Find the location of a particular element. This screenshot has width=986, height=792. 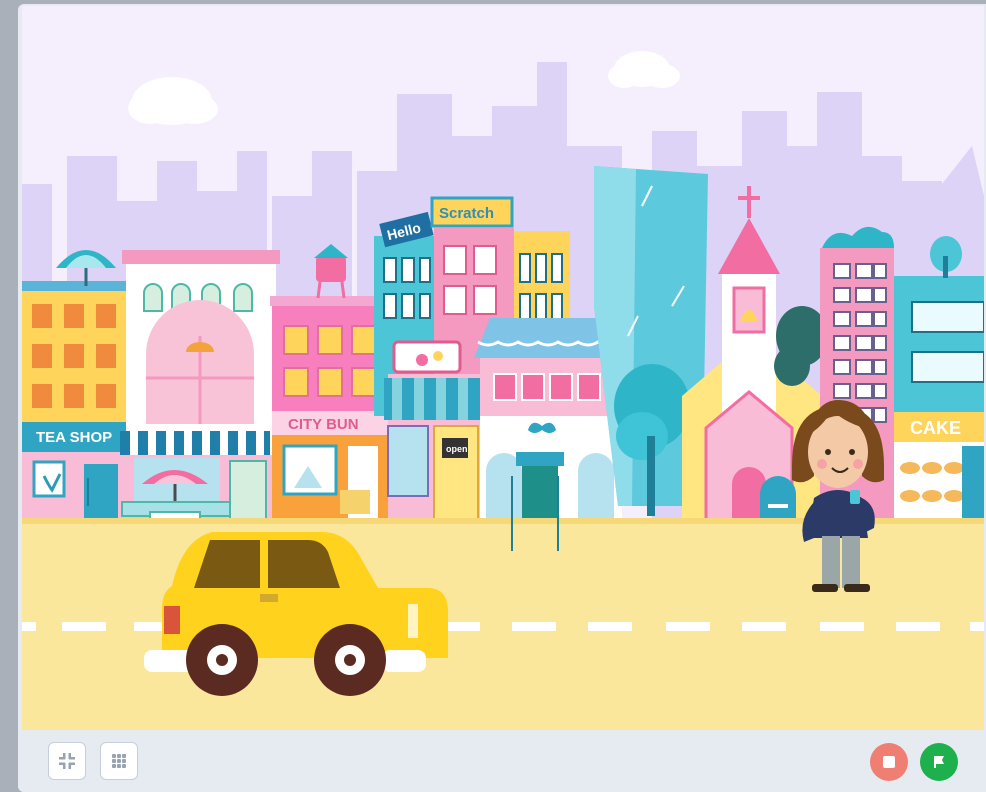

cafe-building is located at coordinates (200, 389).